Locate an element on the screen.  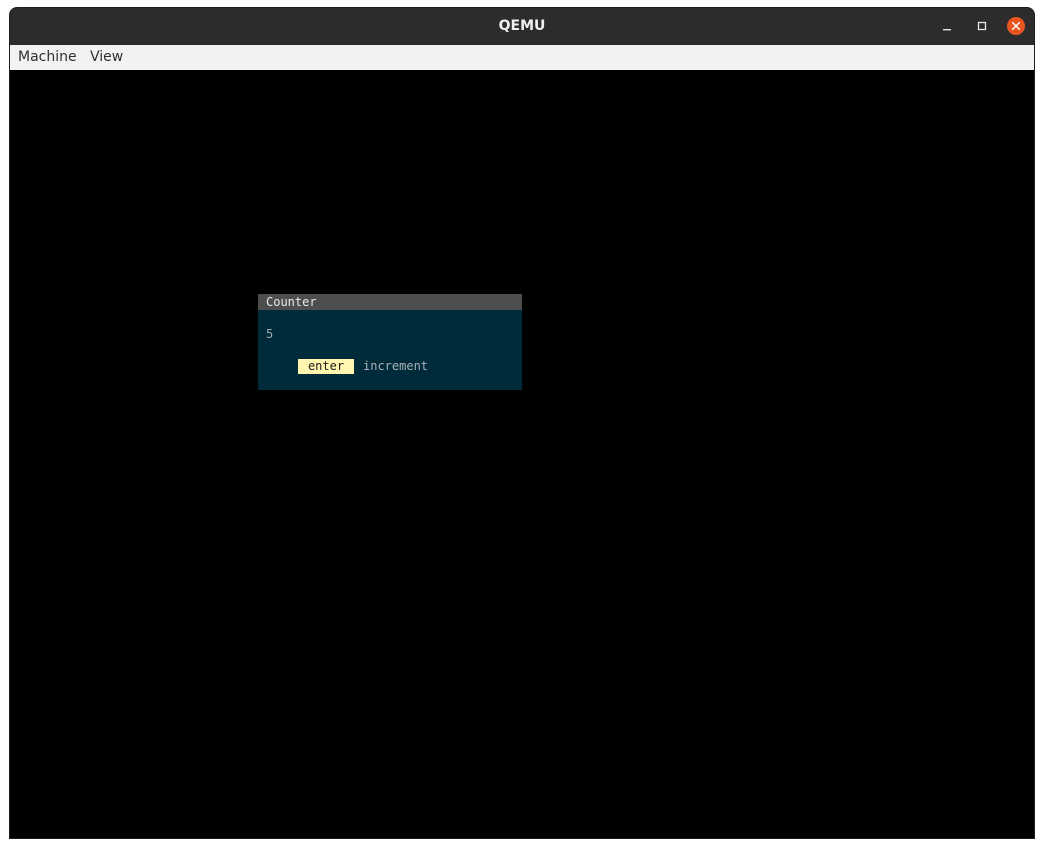
window-title: QEMU is located at coordinates (522, 26).